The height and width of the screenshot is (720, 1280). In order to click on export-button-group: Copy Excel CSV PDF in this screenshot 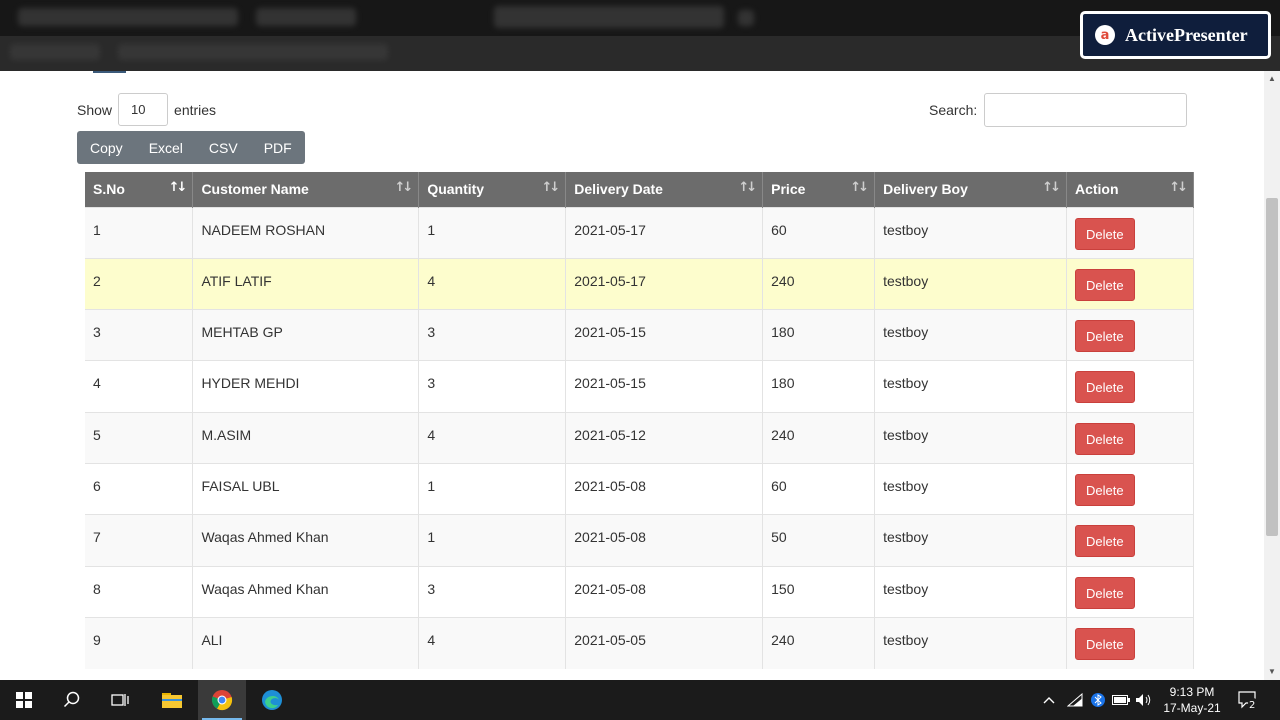, I will do `click(191, 147)`.